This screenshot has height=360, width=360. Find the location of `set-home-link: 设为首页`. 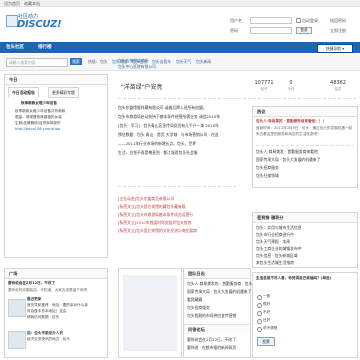

set-home-link: 设为首页 is located at coordinates (12, 4).